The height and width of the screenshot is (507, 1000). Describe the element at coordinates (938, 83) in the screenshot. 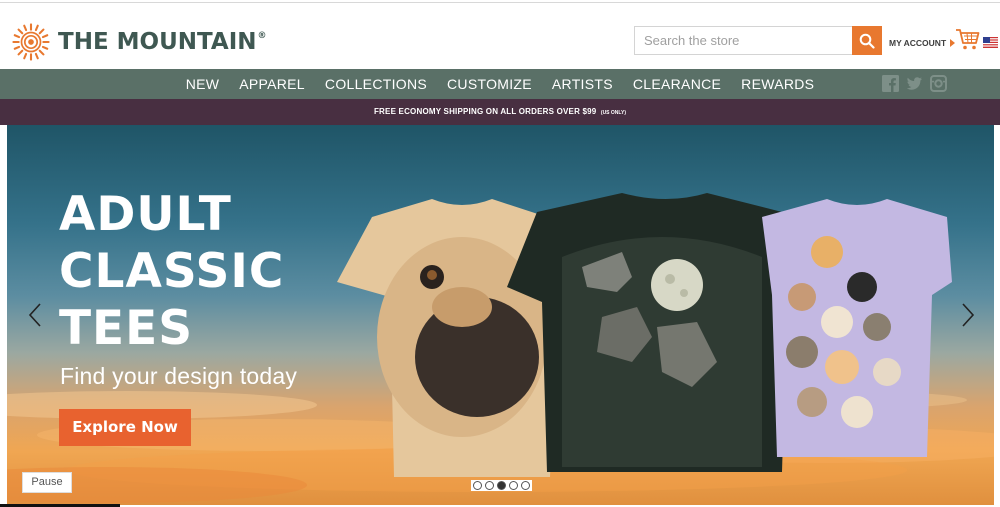

I see `instagram-icon` at that location.